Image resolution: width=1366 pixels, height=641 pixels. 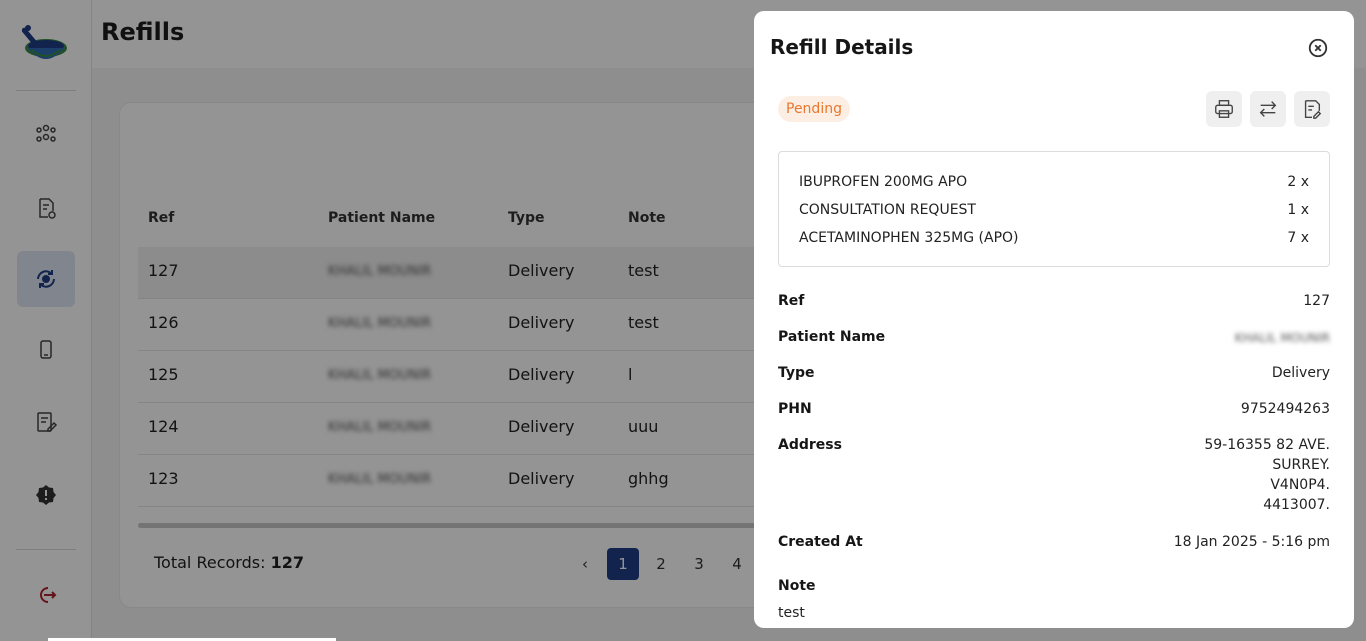 What do you see at coordinates (1298, 238) in the screenshot?
I see `item-qty: 7 x` at bounding box center [1298, 238].